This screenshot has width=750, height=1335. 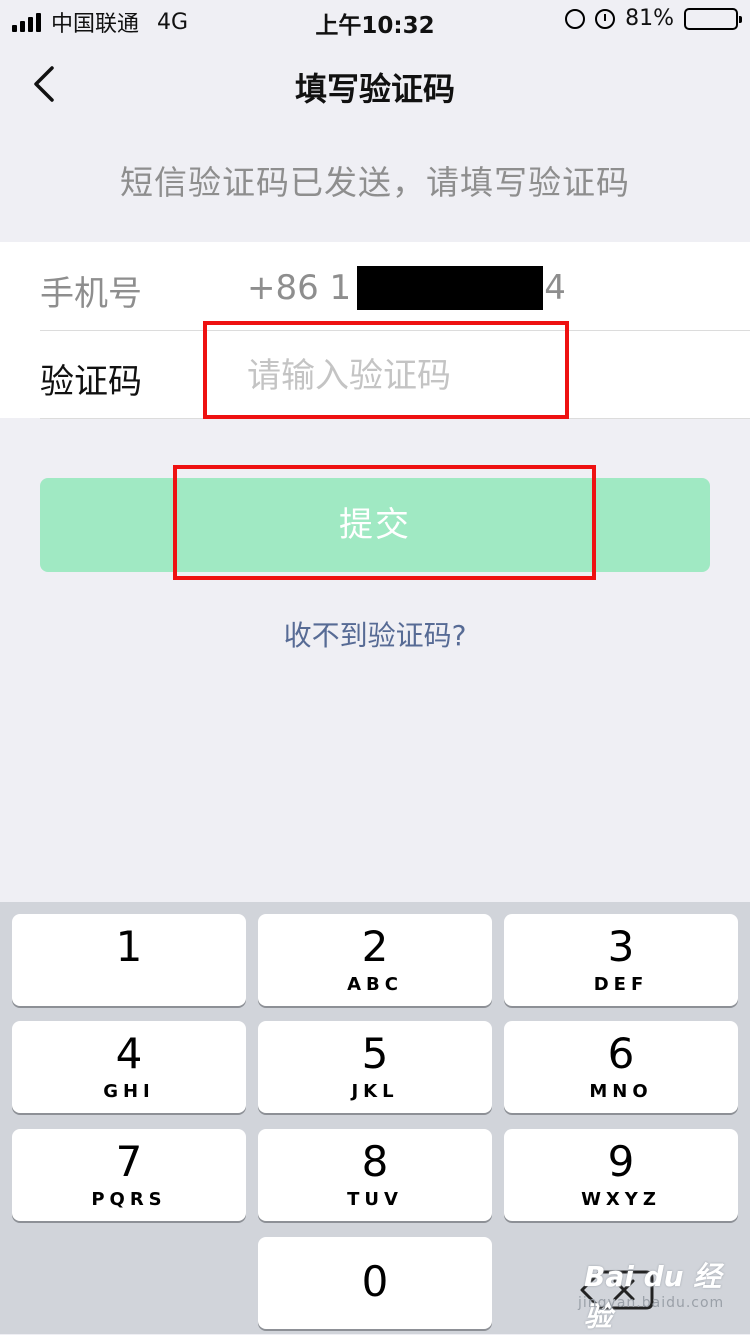 What do you see at coordinates (91, 294) in the screenshot?
I see `phone-label: 手机号` at bounding box center [91, 294].